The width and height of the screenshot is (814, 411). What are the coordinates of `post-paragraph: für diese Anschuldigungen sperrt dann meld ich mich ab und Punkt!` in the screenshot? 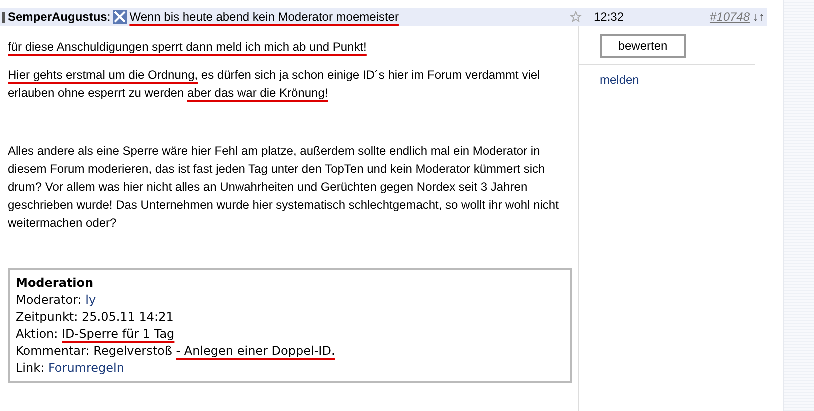 It's located at (188, 47).